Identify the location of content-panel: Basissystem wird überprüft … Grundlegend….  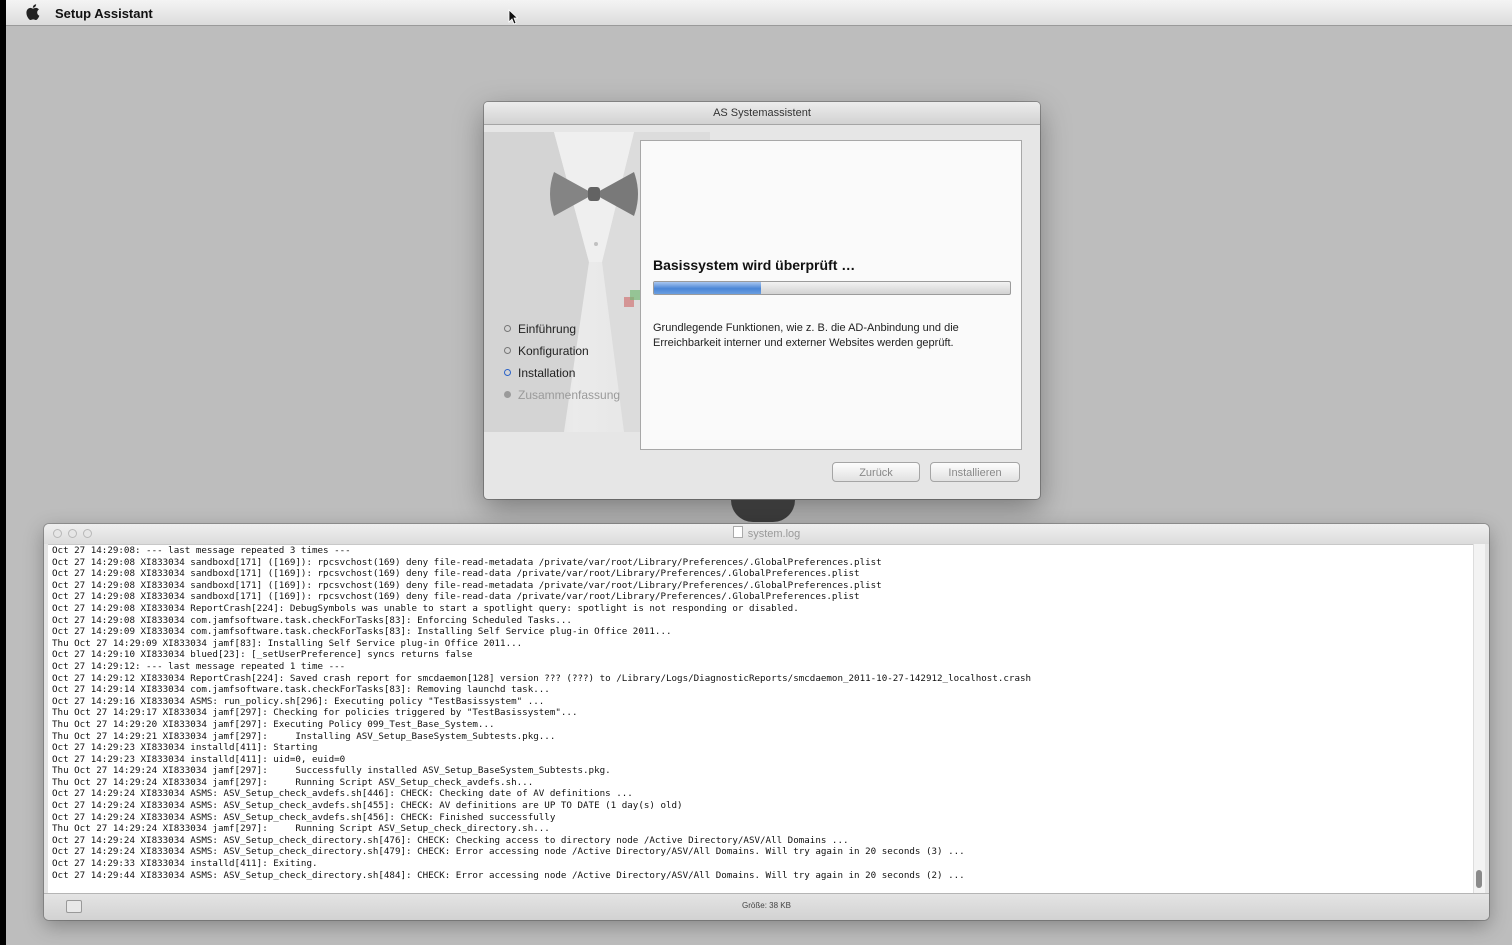
(831, 295).